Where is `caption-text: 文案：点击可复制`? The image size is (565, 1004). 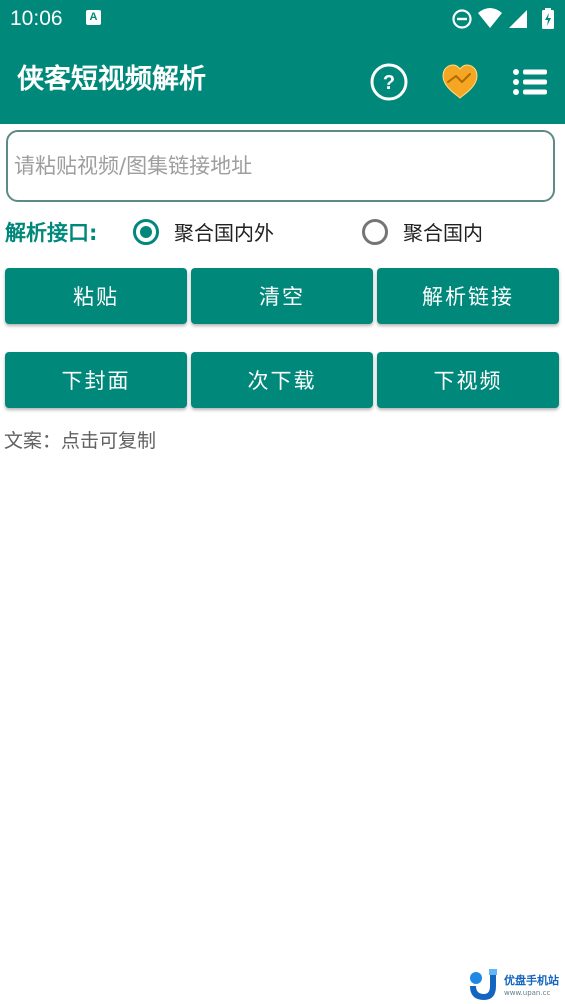 caption-text: 文案：点击可复制 is located at coordinates (80, 441).